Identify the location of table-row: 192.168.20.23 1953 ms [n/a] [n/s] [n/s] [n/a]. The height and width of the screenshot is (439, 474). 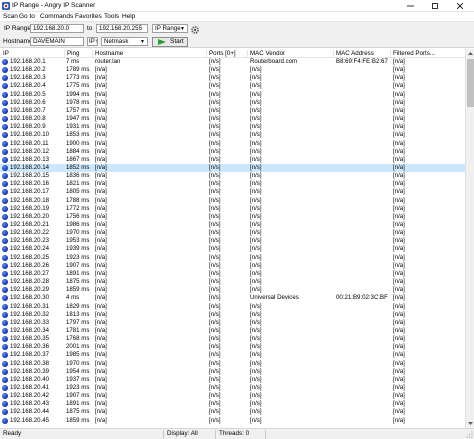
(232, 241).